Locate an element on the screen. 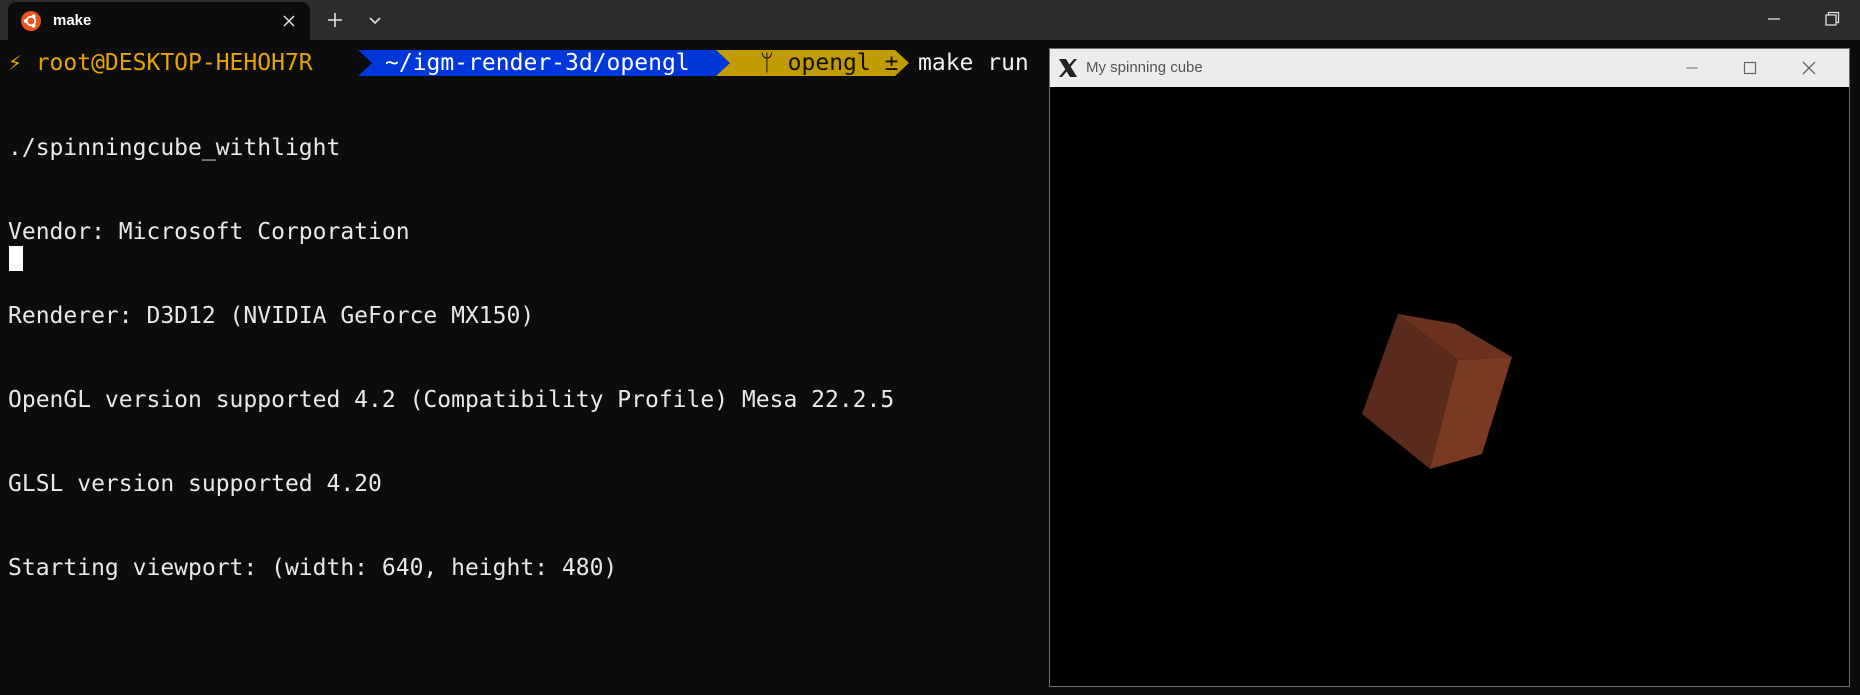 This screenshot has height=695, width=1860. output-line: Renderer: D3D12 (NVIDIA GeForce MX150) is located at coordinates (271, 316).